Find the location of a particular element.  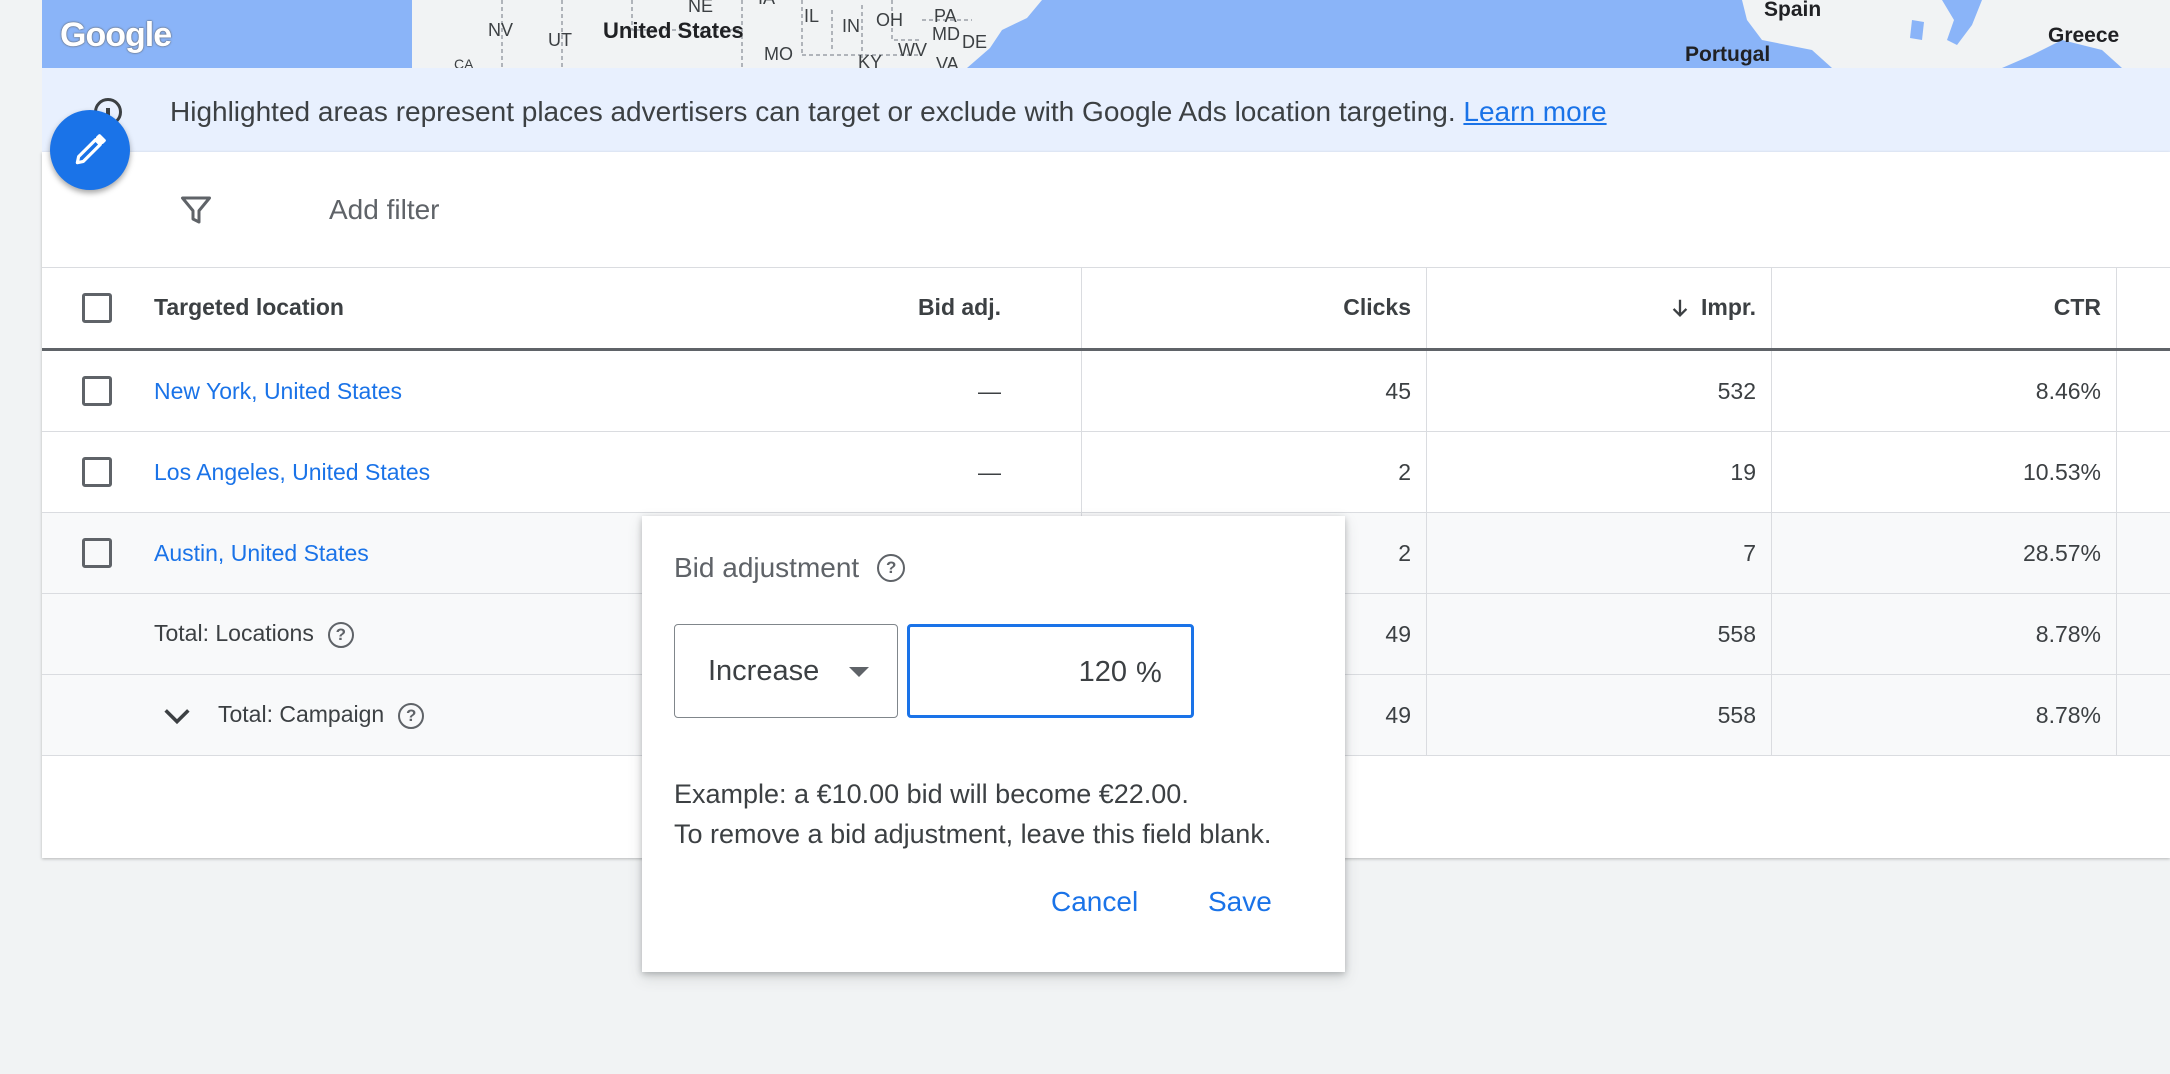

cancel-button: Cancel is located at coordinates (1094, 902).